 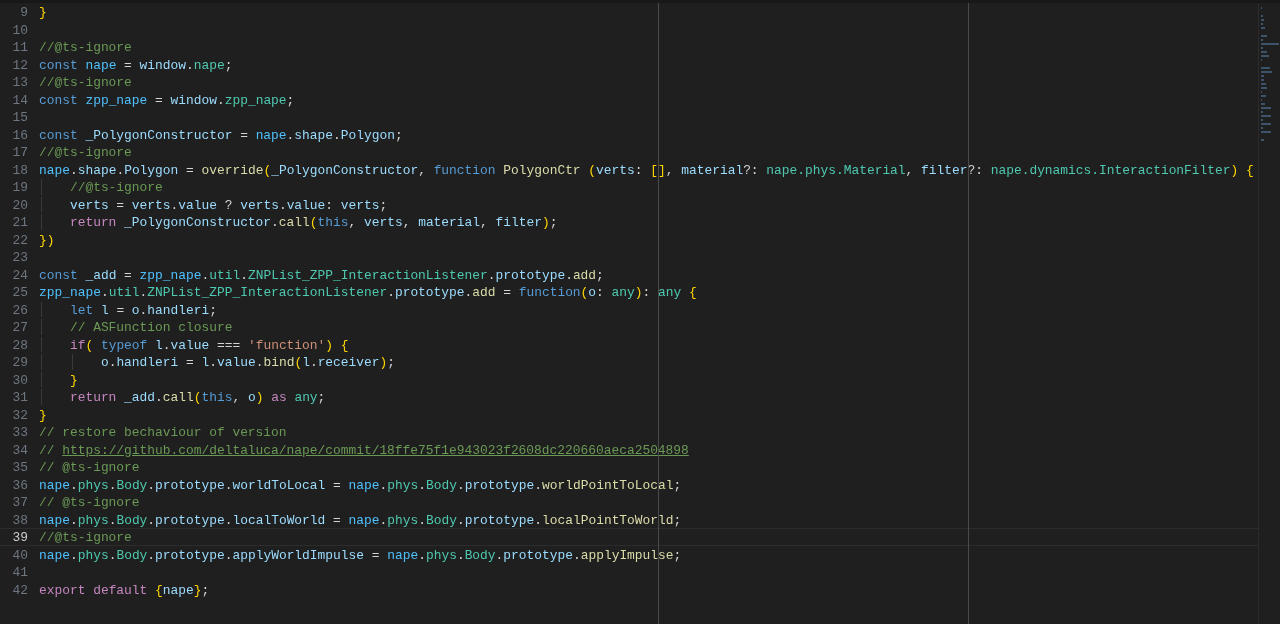 What do you see at coordinates (197, 397) in the screenshot?
I see `code-line: return _add.call(this, o) as any;` at bounding box center [197, 397].